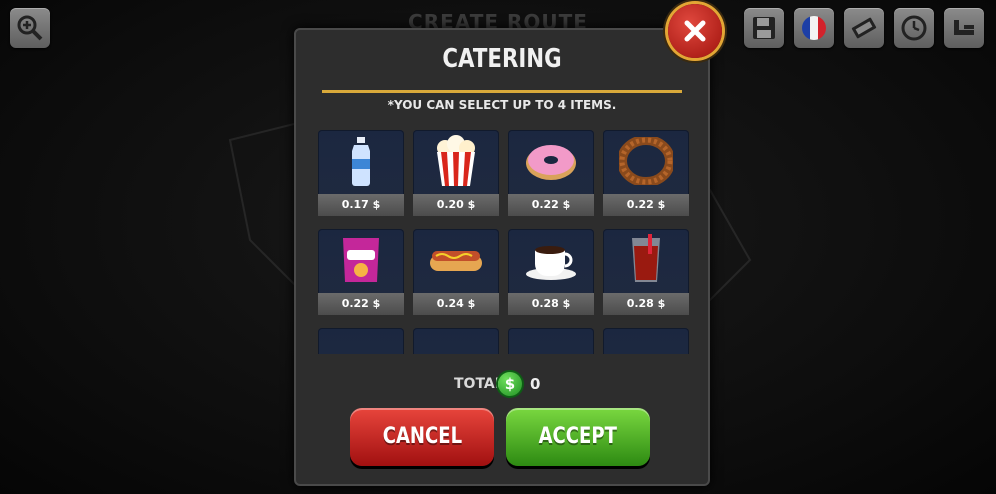 The height and width of the screenshot is (494, 996). I want to click on zoom-in-icon, so click(30, 28).